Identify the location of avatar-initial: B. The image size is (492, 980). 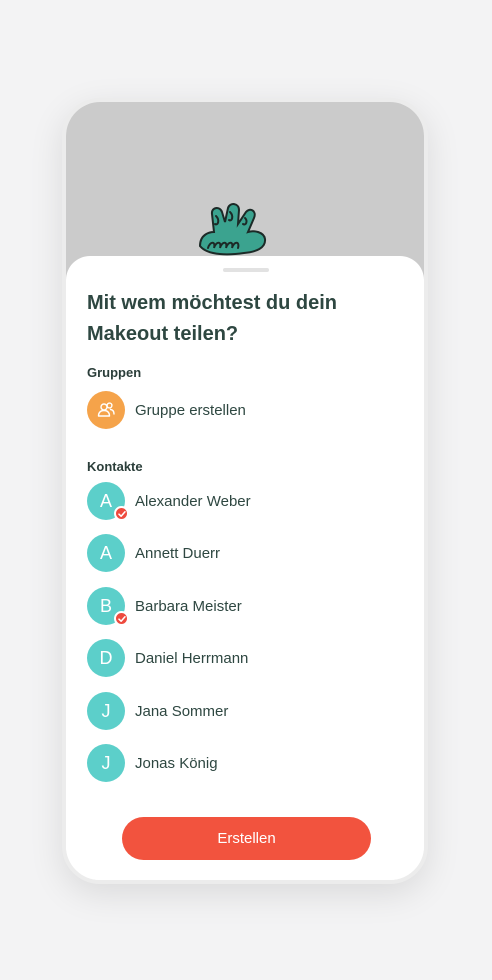
(105, 605).